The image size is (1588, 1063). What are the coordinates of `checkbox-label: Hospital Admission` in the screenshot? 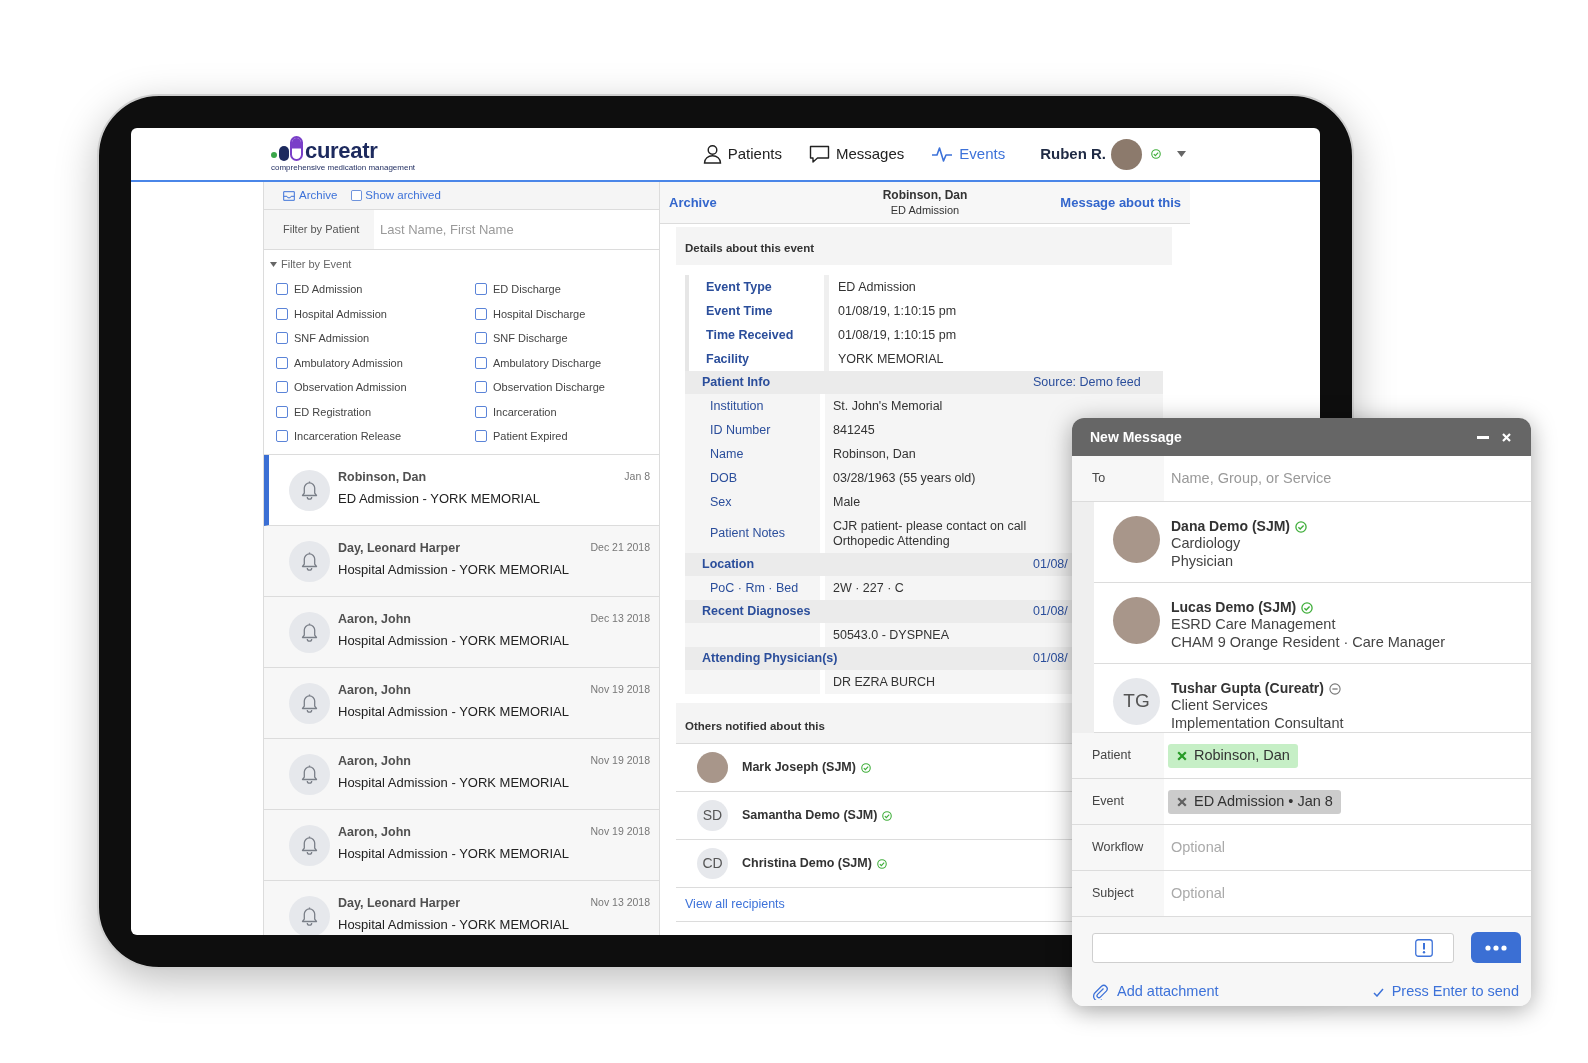 It's located at (340, 313).